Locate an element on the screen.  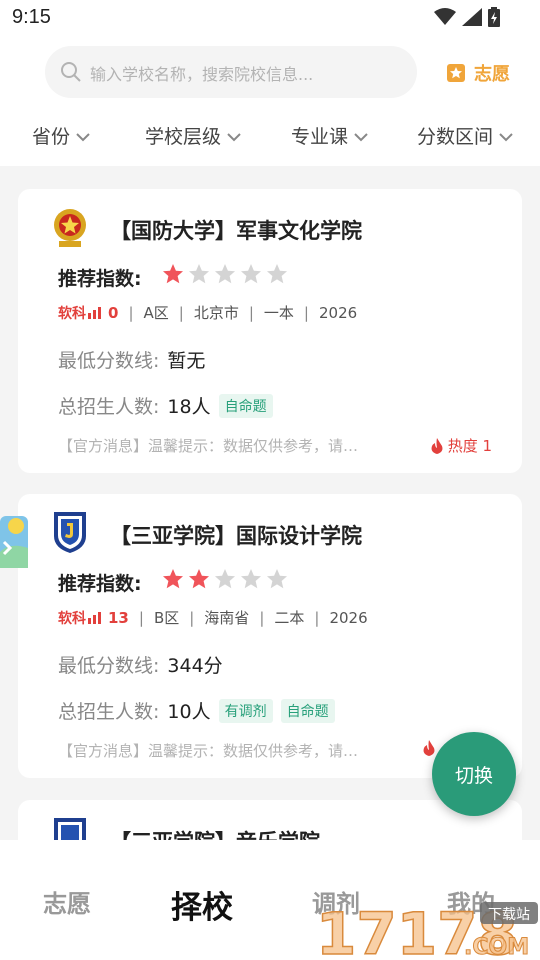
filter-bar: 省份 学校层级 专业课 分数区间 is located at coordinates (270, 144).